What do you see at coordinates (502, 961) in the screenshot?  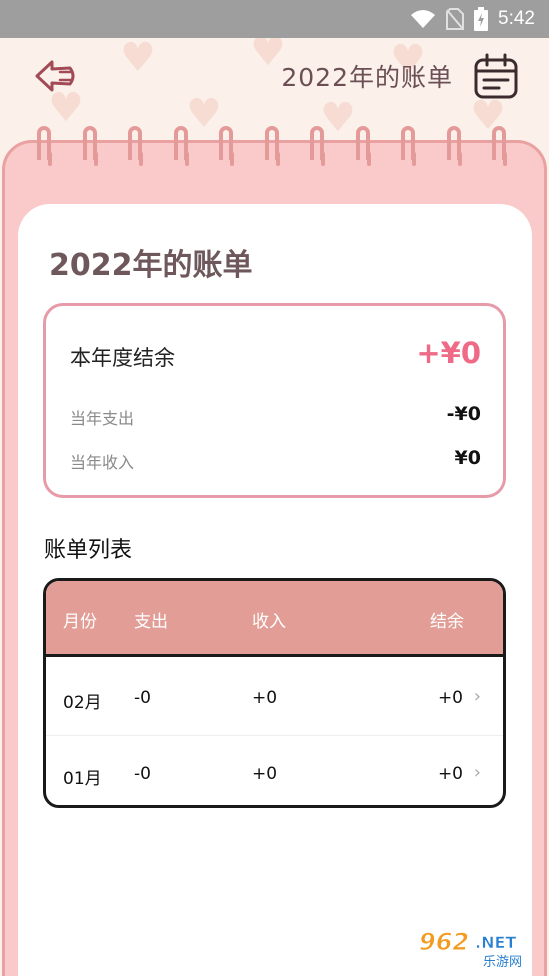 I see `svg-text: 乐游网` at bounding box center [502, 961].